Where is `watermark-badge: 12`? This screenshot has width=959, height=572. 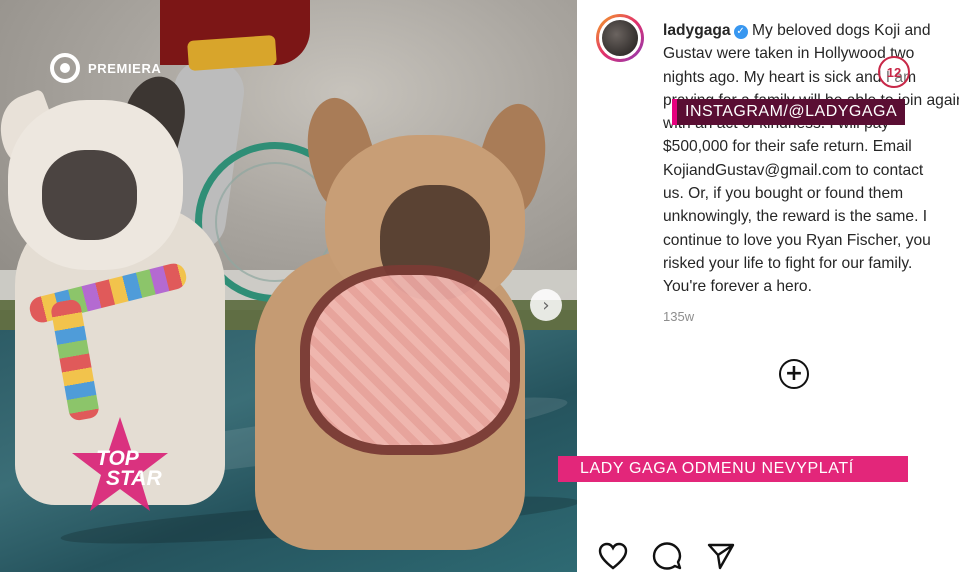
watermark-badge: 12 is located at coordinates (894, 72).